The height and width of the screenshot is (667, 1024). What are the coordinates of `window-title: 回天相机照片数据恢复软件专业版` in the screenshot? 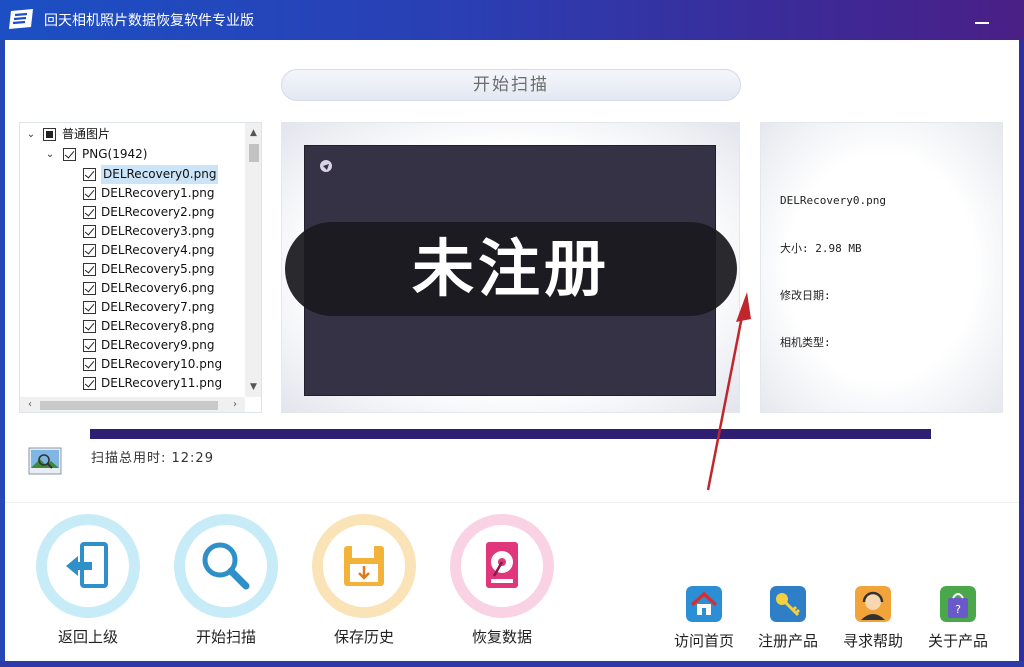 It's located at (149, 21).